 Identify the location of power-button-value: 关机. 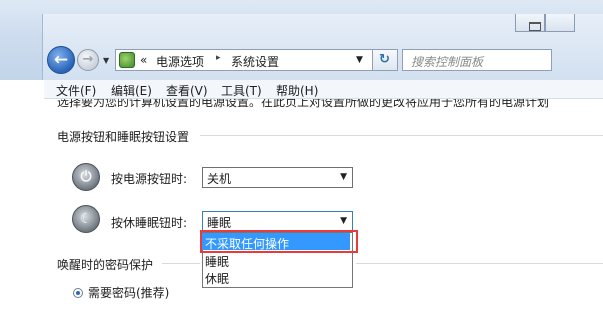
(219, 179).